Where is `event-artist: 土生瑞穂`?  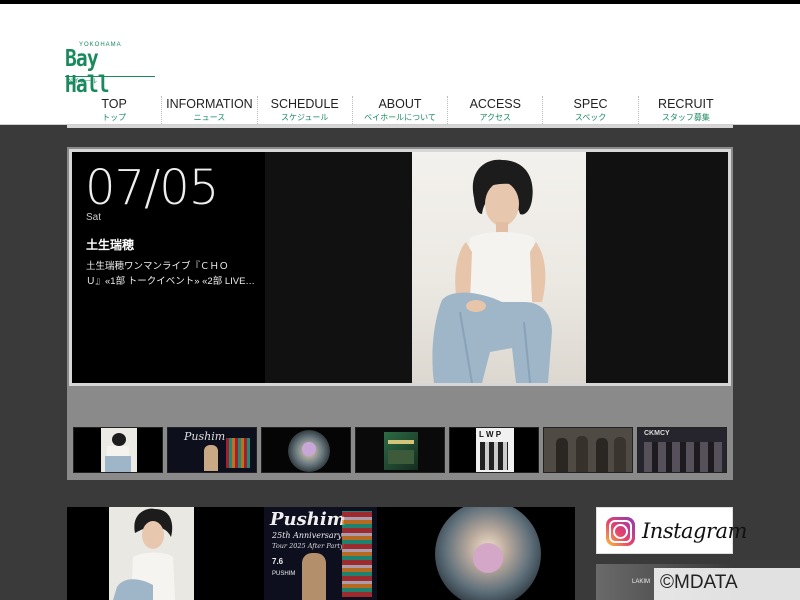 event-artist: 土生瑞穂 is located at coordinates (110, 244).